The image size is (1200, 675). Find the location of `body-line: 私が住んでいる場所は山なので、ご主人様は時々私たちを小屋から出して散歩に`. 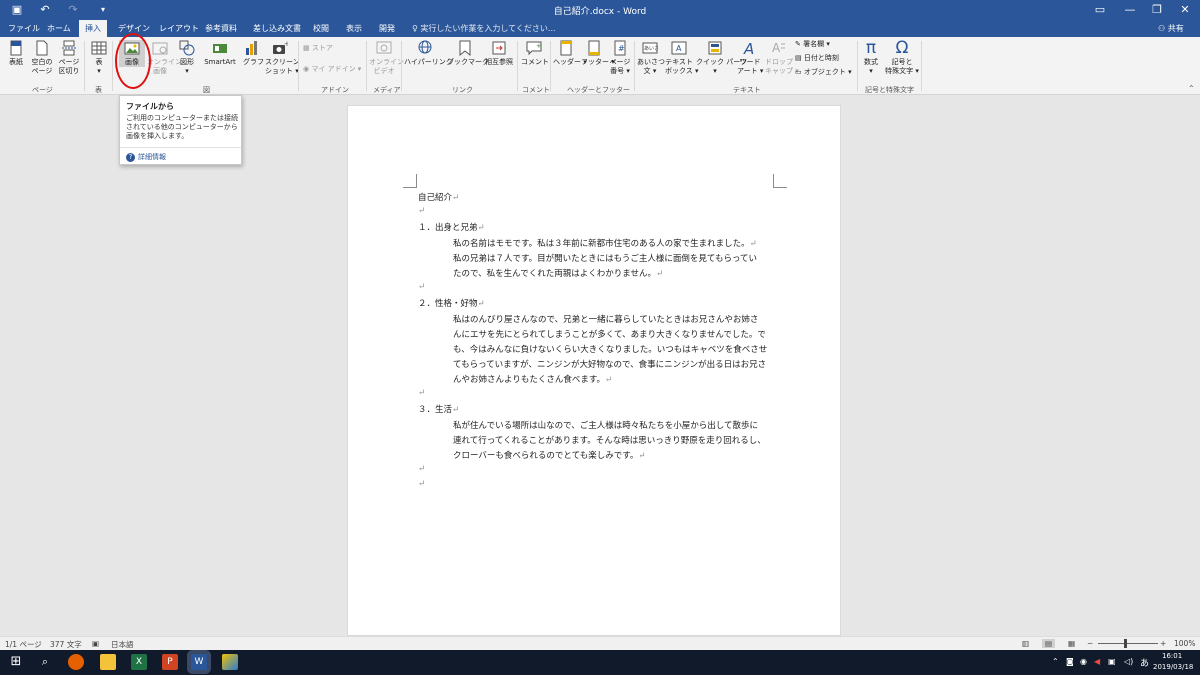

body-line: 私が住んでいる場所は山なので、ご主人様は時々私たちを小屋から出して散歩に is located at coordinates (605, 425).